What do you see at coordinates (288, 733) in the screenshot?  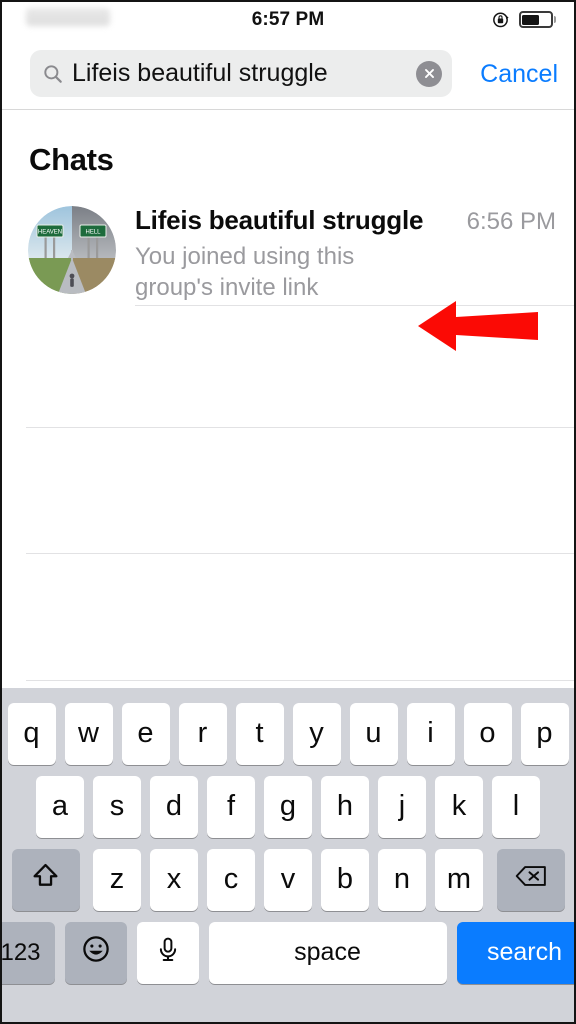 I see `keyboard-row-1: q w e r t y u i o p` at bounding box center [288, 733].